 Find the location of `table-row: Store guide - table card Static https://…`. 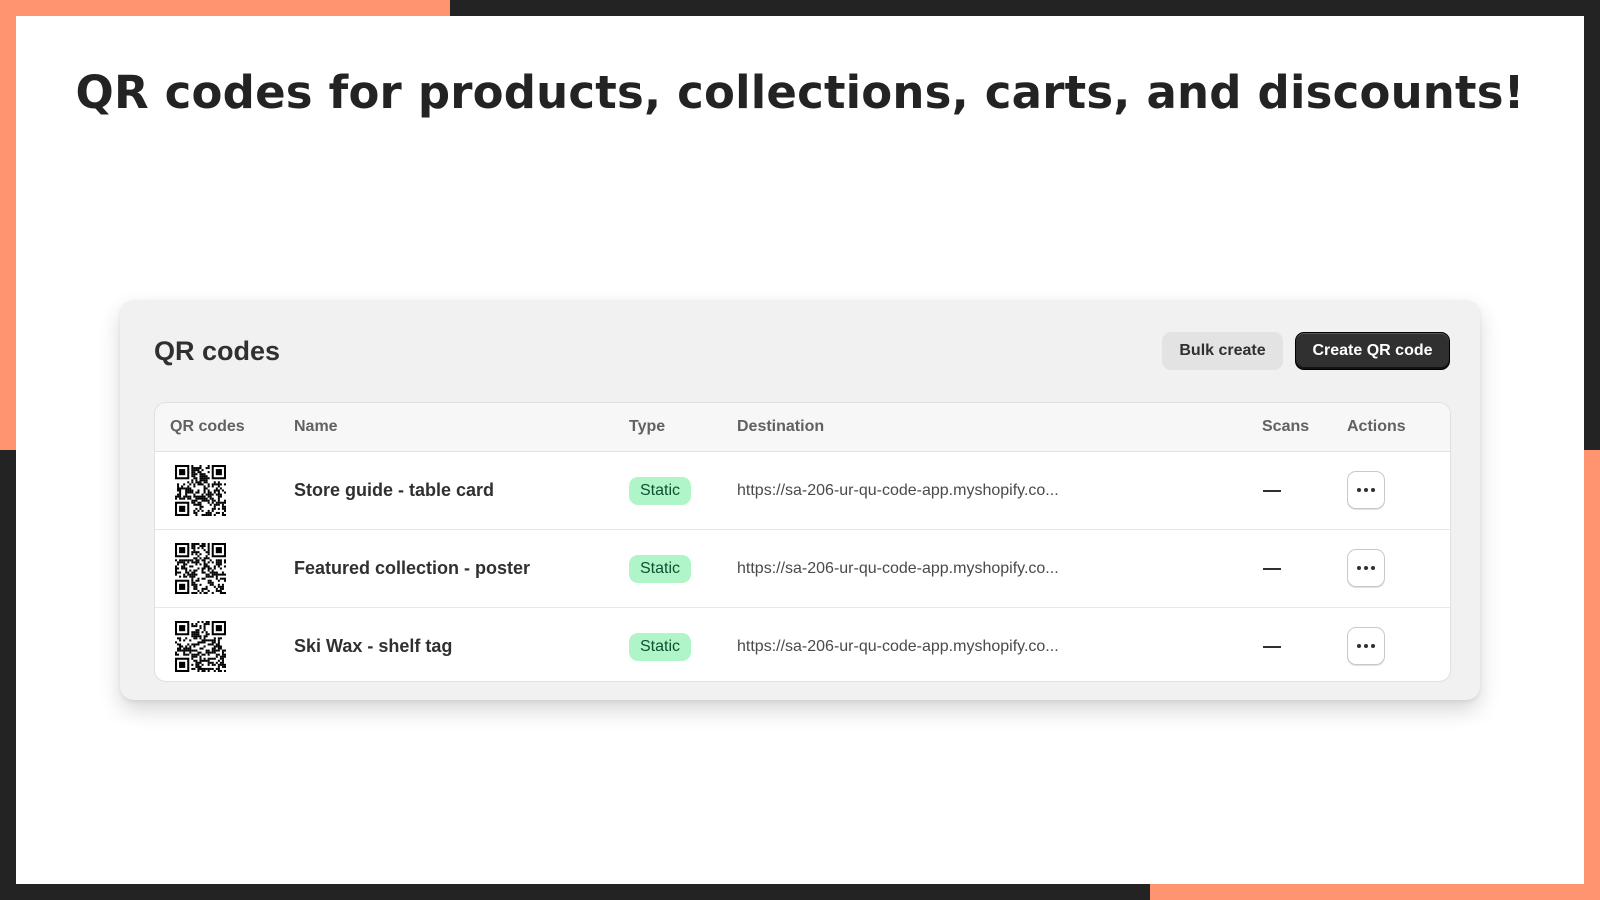

table-row: Store guide - table card Static https://… is located at coordinates (802, 491).